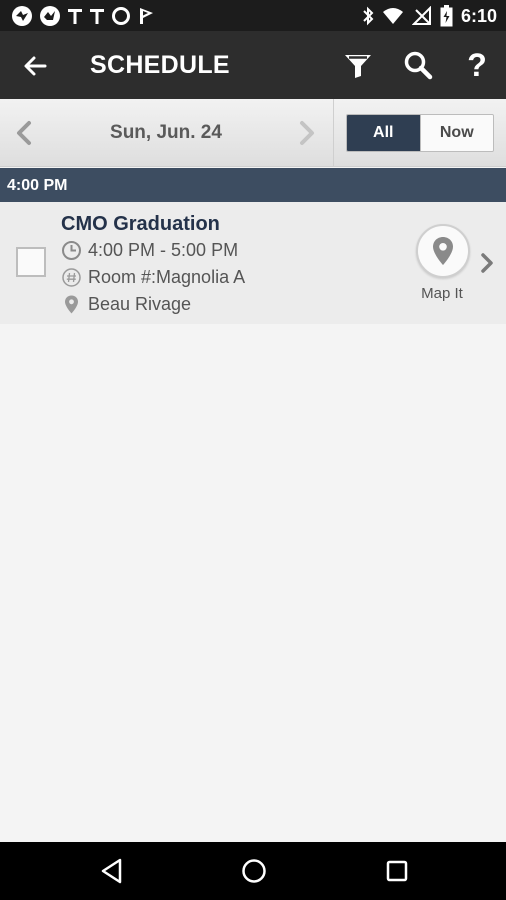 This screenshot has height=900, width=506. What do you see at coordinates (421, 15) in the screenshot?
I see `no-signal-icon` at bounding box center [421, 15].